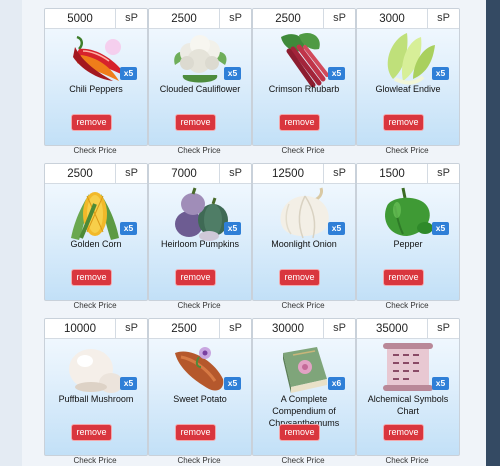 Image resolution: width=500 pixels, height=466 pixels. I want to click on item-card-body: 10000 sP x5 Puffball Mushroom remove, so click(96, 387).